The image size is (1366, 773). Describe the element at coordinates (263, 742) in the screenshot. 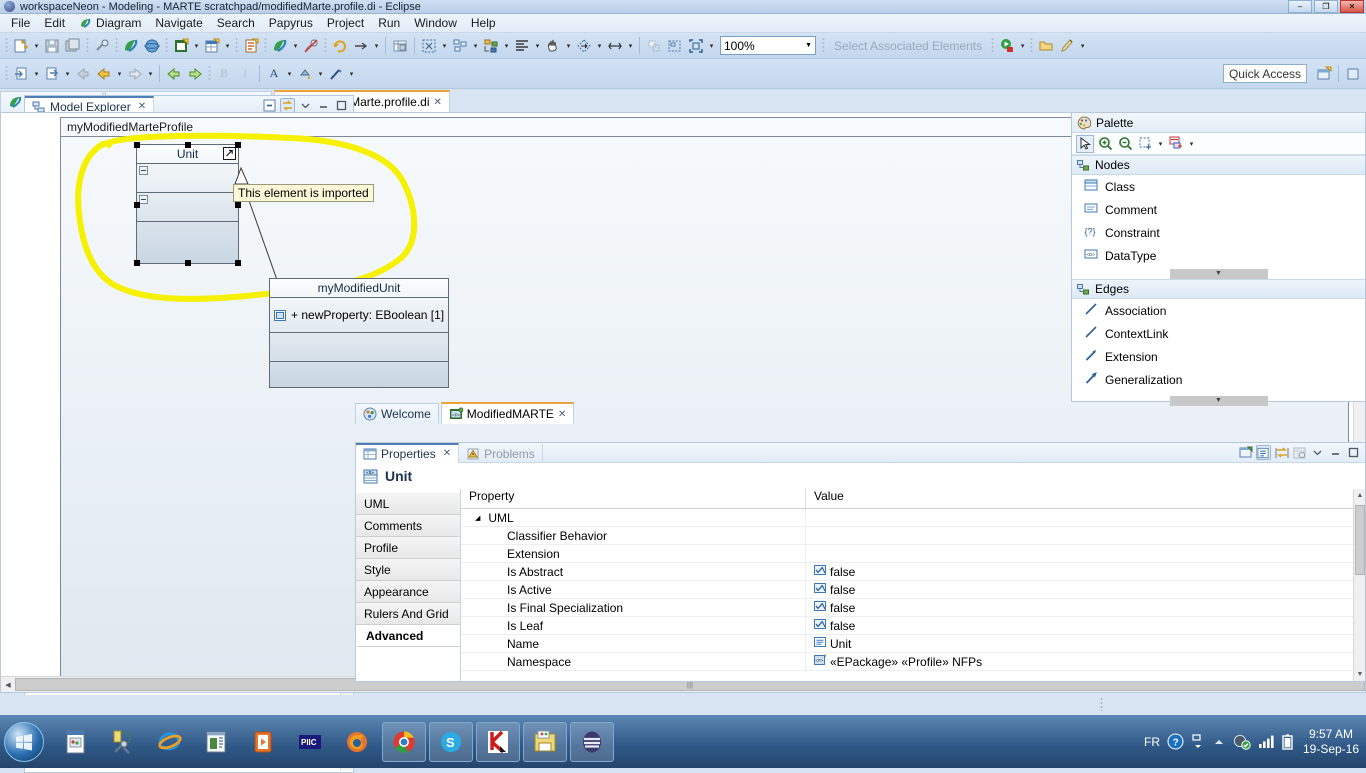

I see `taskbar-player-icon` at that location.